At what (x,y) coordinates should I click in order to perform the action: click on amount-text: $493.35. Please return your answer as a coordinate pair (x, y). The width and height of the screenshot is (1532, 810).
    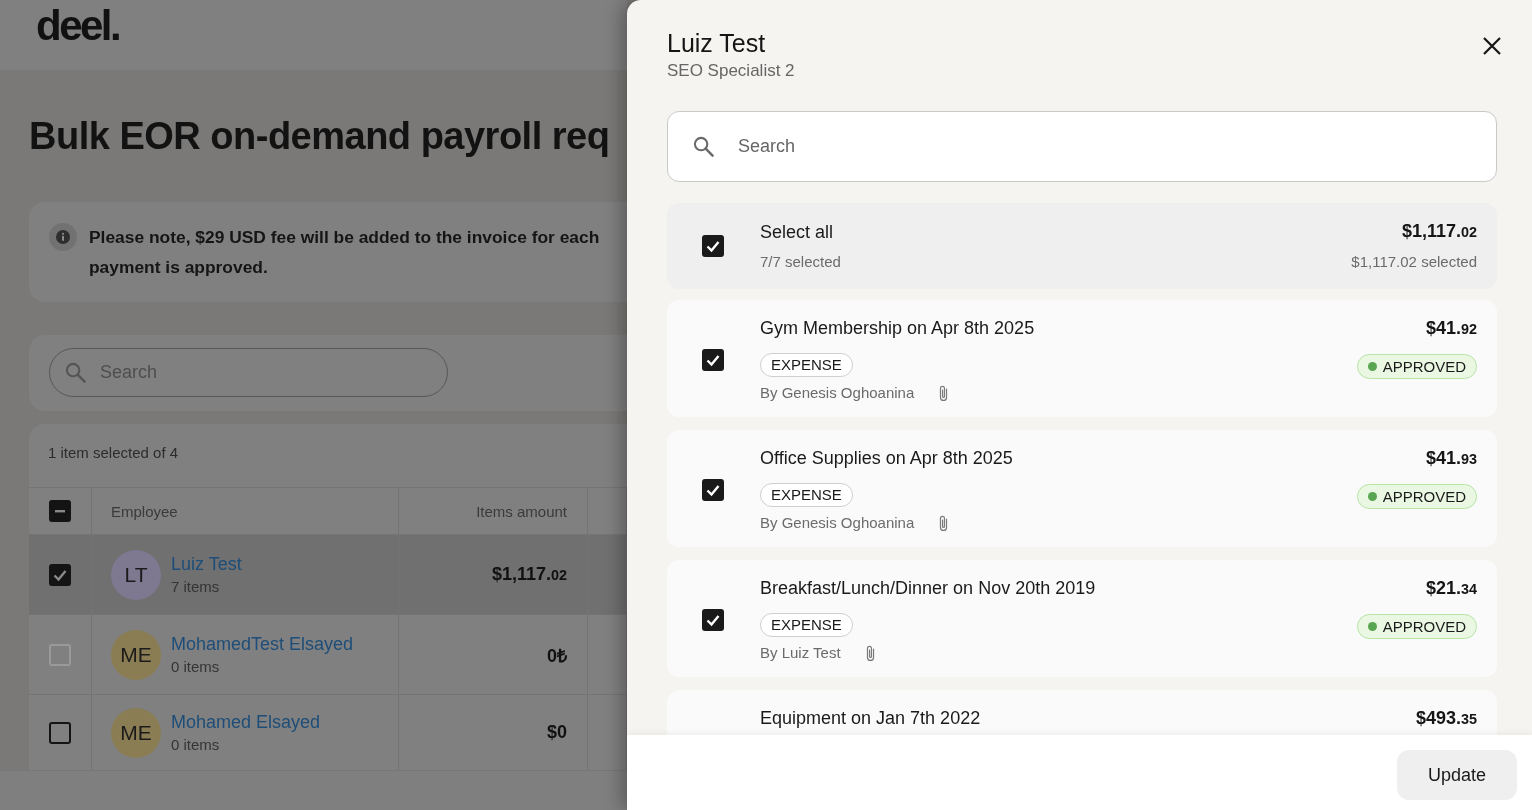
    Looking at the image, I should click on (1446, 718).